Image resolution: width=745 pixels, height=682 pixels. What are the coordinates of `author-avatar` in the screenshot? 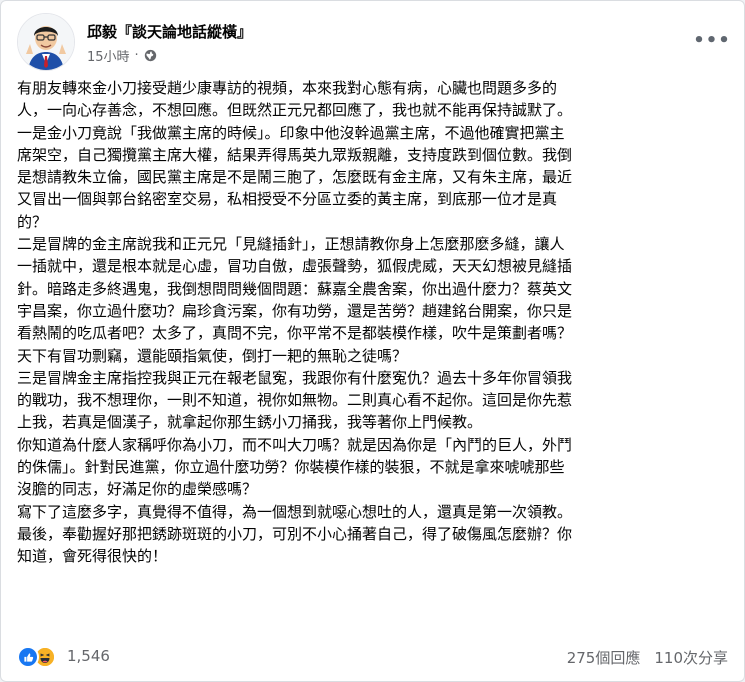 It's located at (46, 42).